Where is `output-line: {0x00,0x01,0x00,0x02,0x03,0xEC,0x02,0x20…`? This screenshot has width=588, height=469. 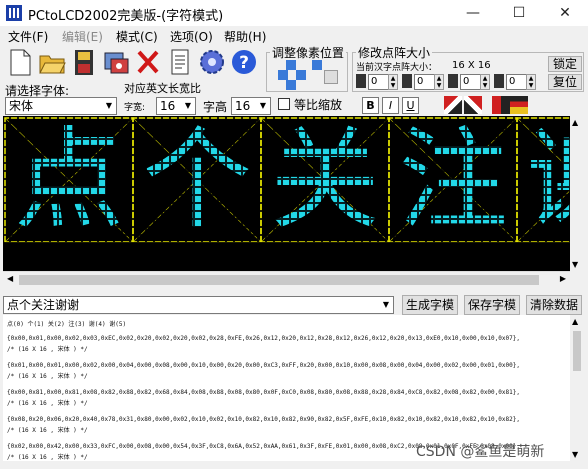 output-line: {0x00,0x01,0x00,0x02,0x03,0xEC,0x02,0x20… is located at coordinates (263, 338).